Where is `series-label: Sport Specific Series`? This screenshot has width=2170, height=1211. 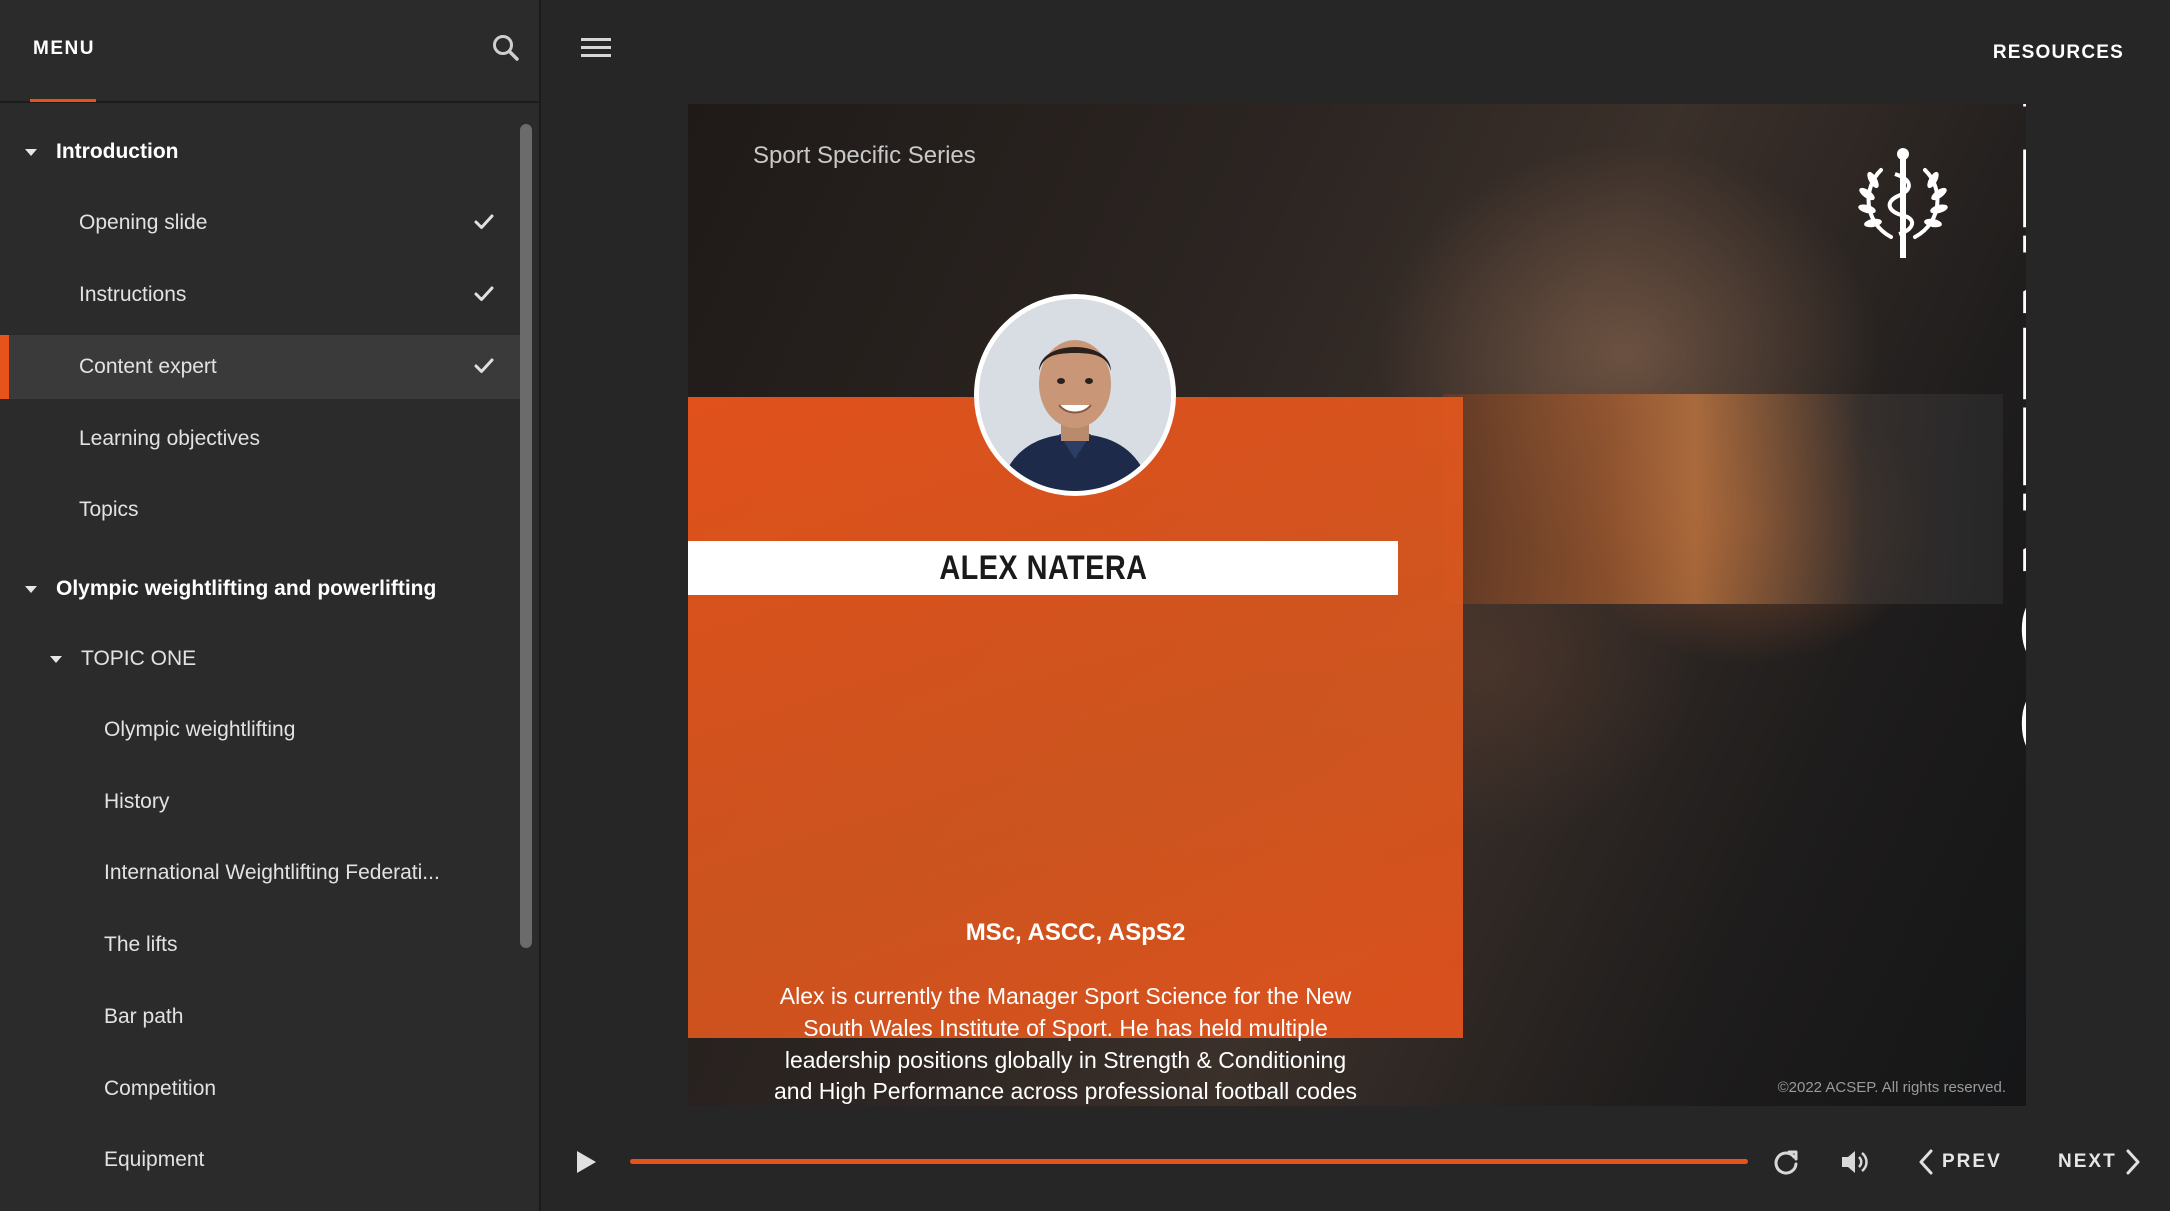 series-label: Sport Specific Series is located at coordinates (864, 155).